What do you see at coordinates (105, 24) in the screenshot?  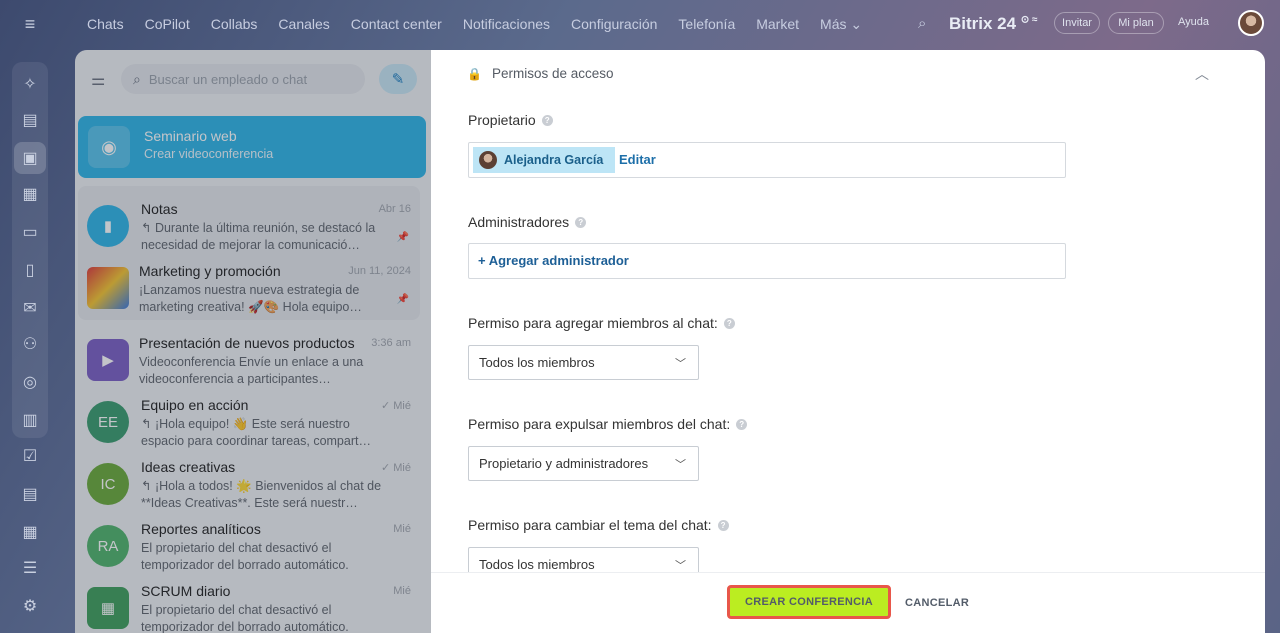 I see `nav-chats: Chats` at bounding box center [105, 24].